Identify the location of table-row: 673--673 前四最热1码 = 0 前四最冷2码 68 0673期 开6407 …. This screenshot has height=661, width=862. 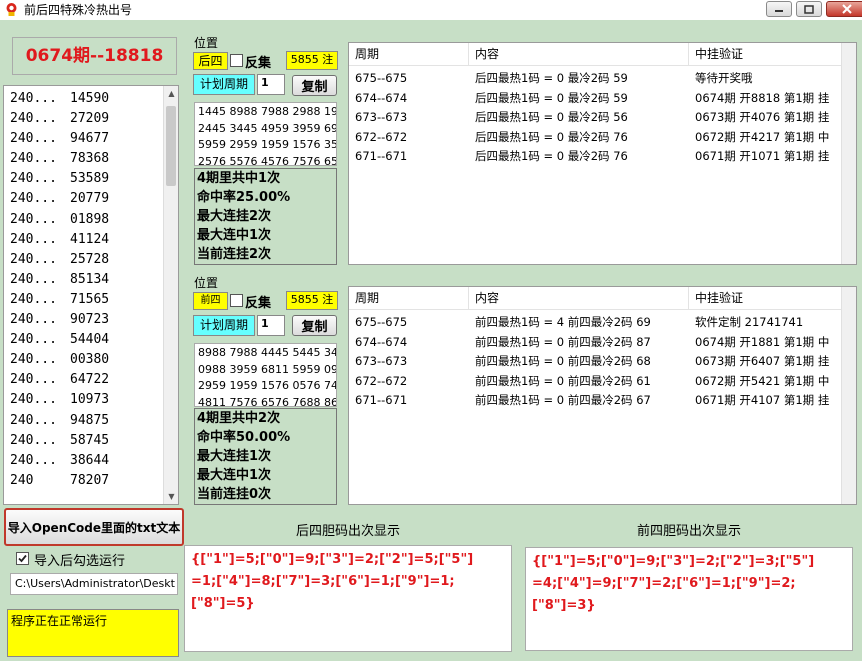
(598, 362).